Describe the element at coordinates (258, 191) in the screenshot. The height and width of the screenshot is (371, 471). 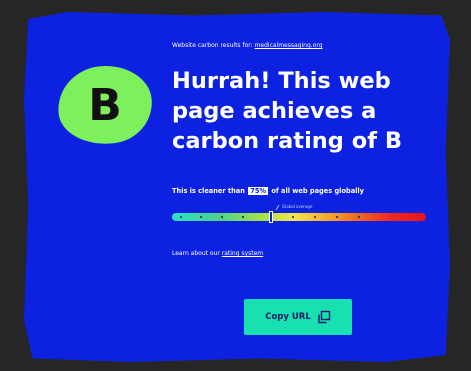
I see `cleaner-percent: 75%` at that location.